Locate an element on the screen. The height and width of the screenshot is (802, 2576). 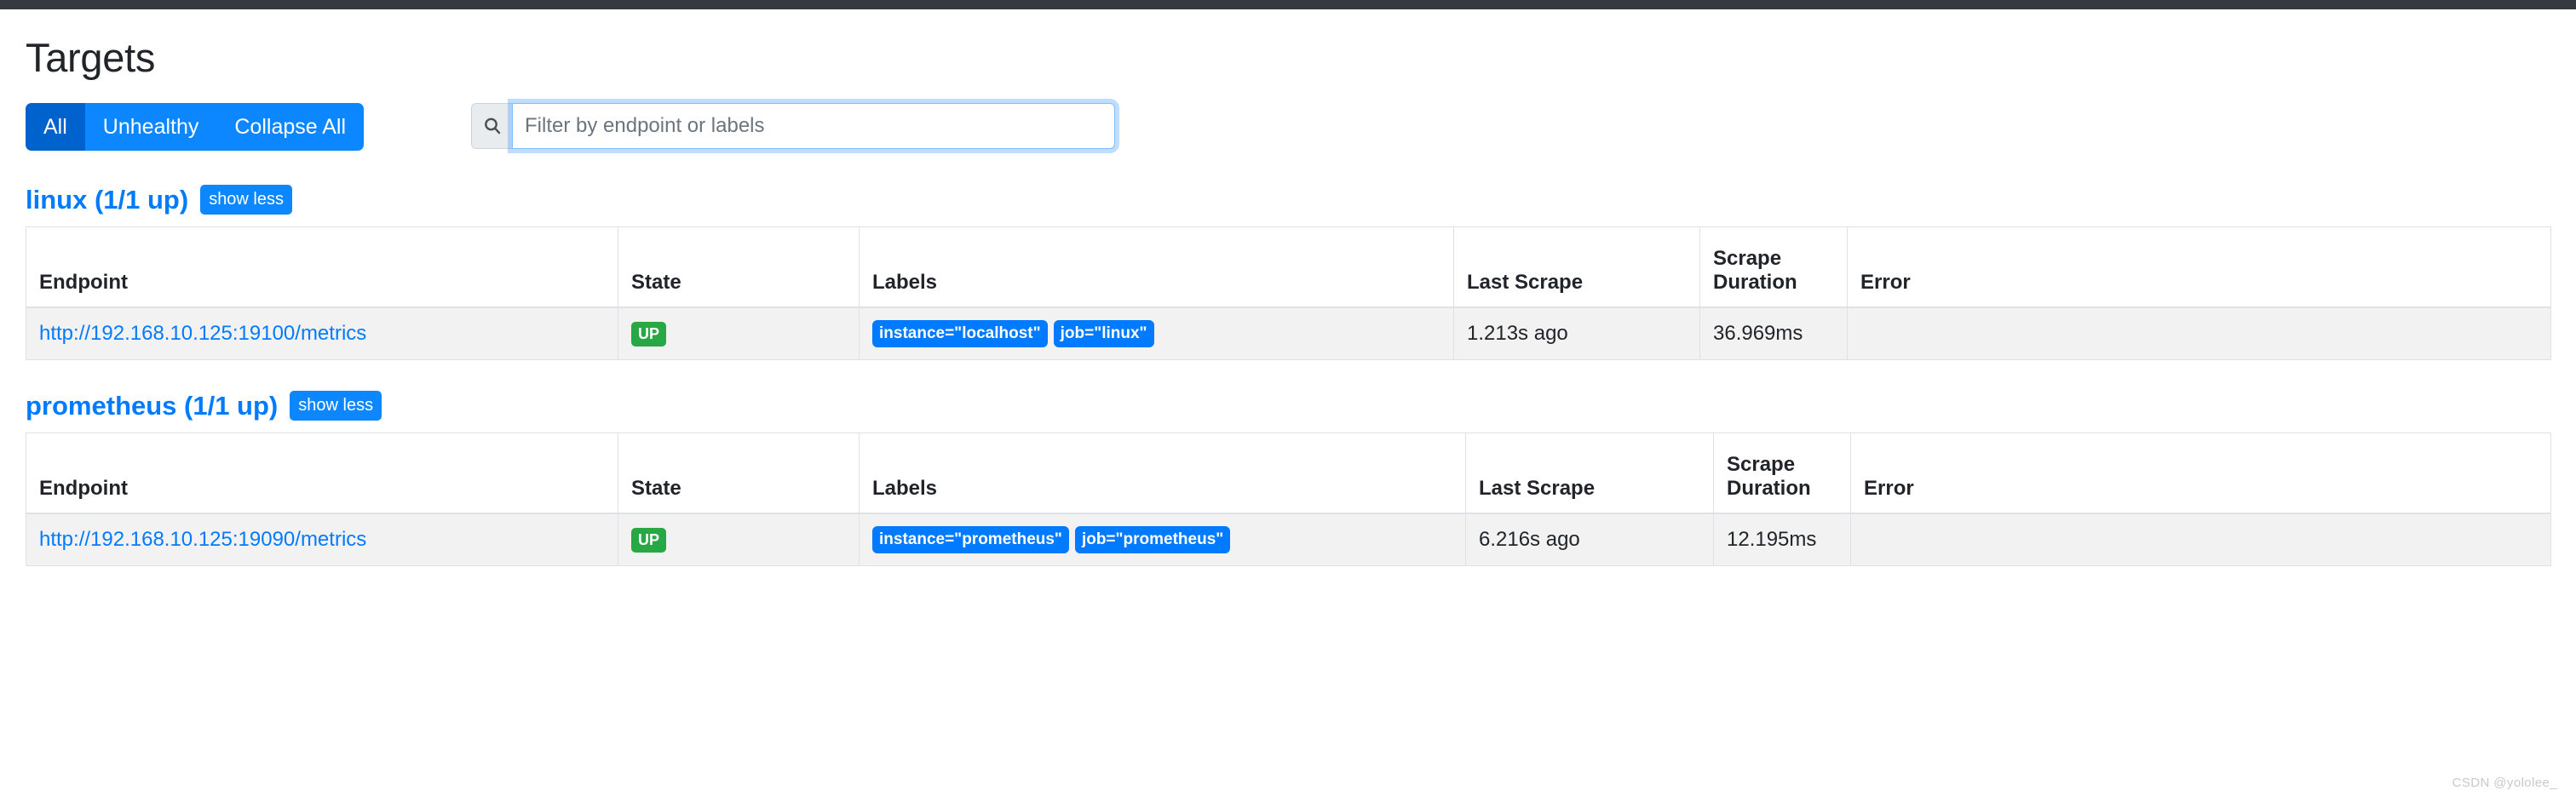
job-header-prometheus: prometheus (1/1 up) show less is located at coordinates (1288, 406).